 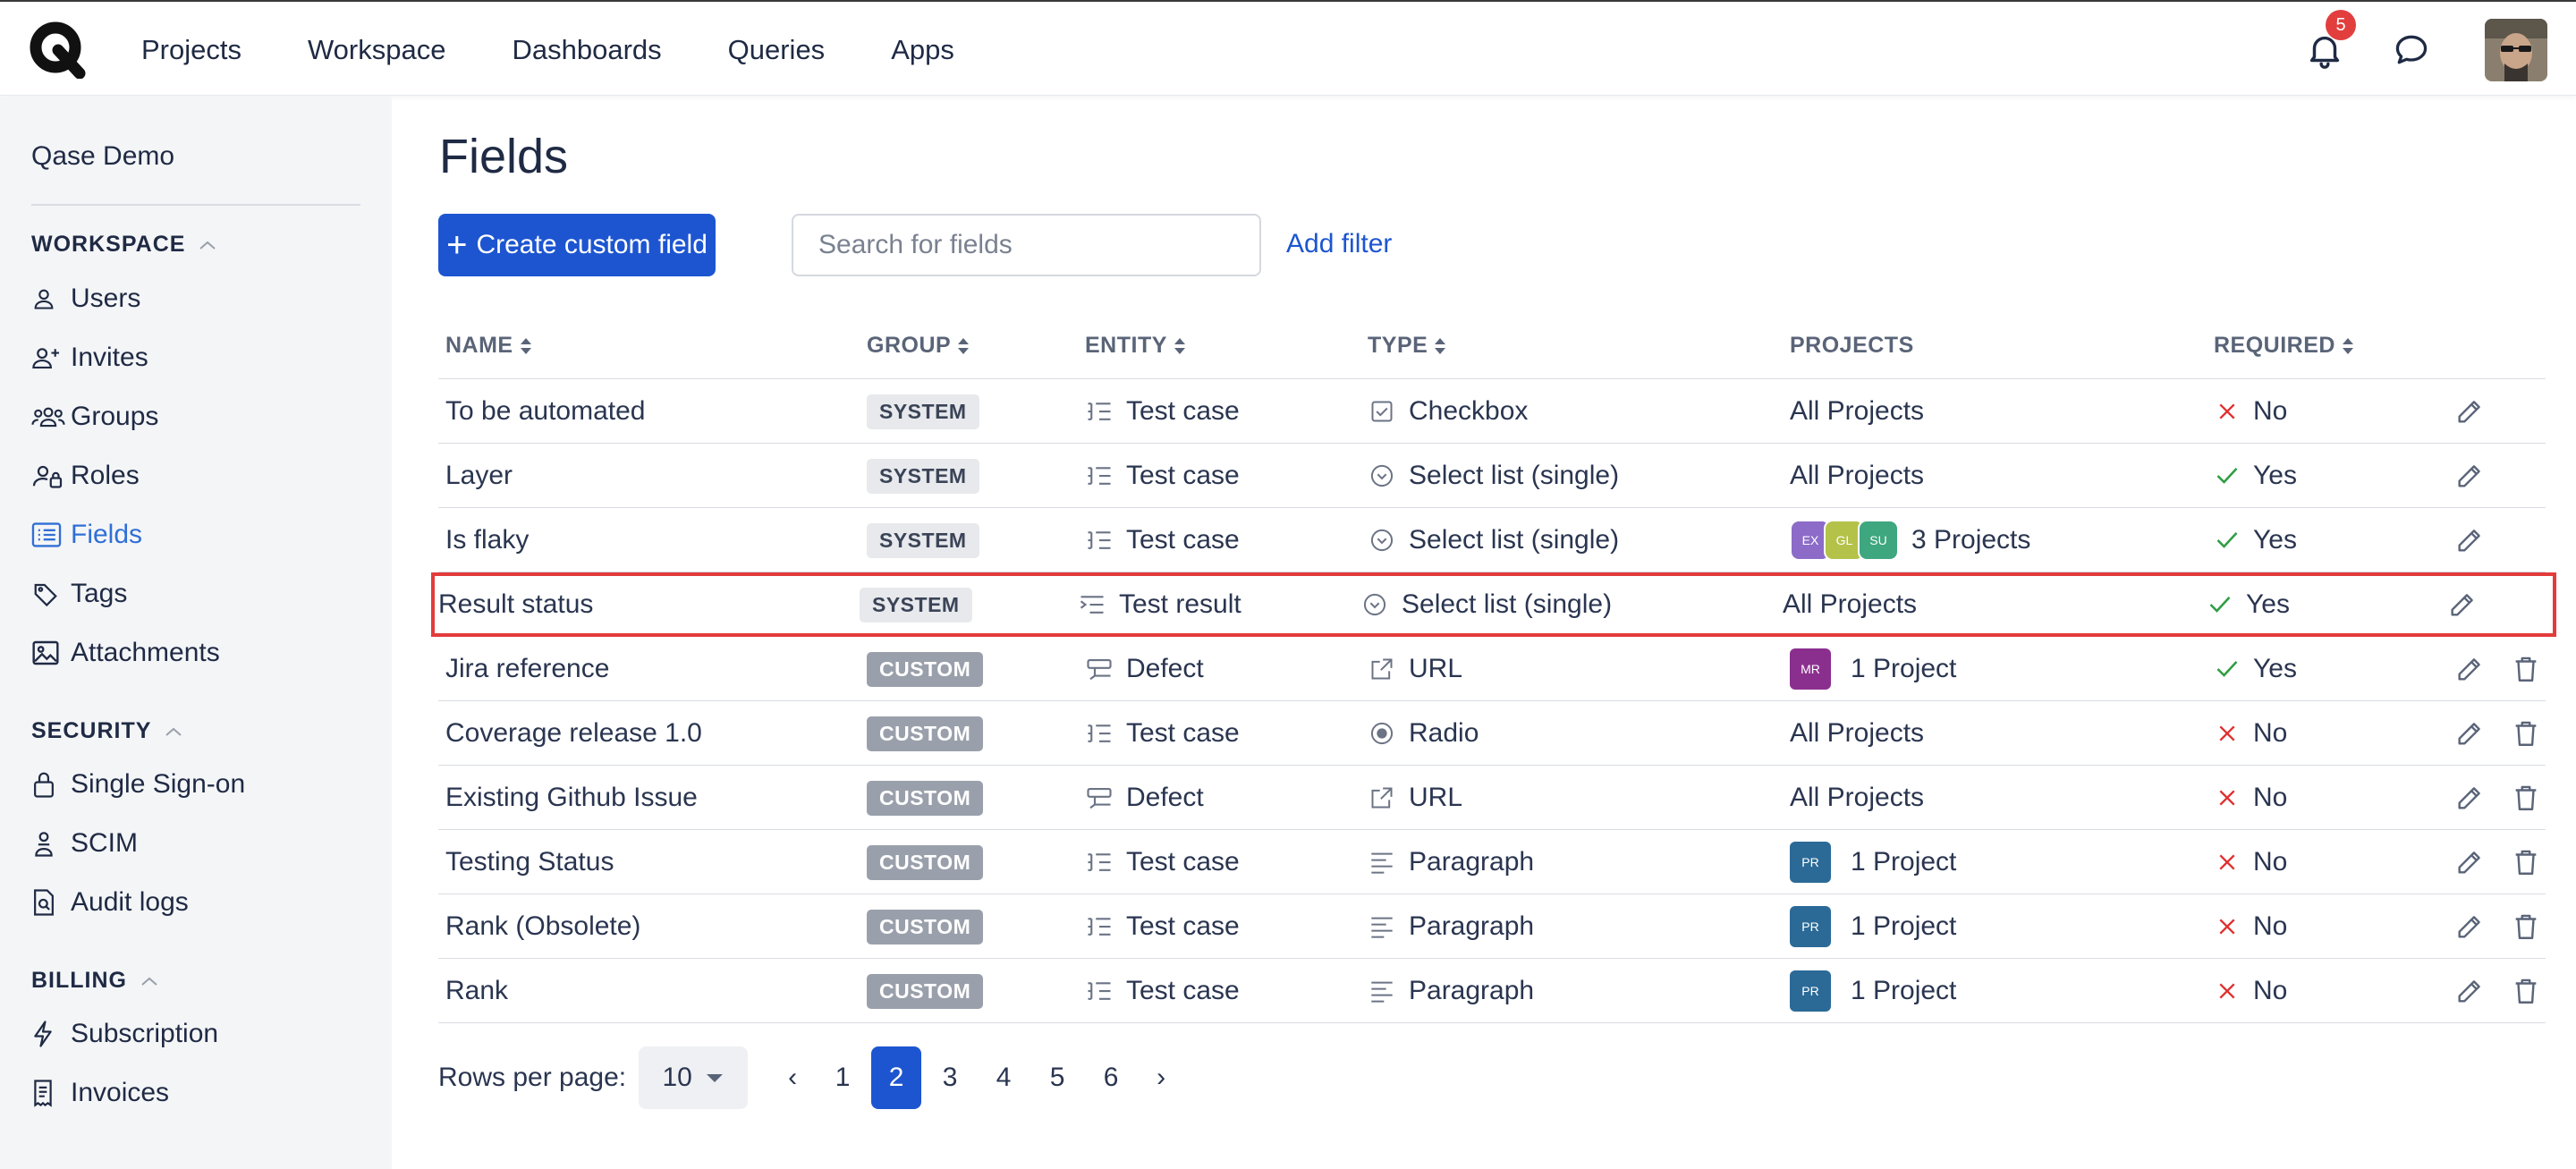 I want to click on nav-apps: Apps, so click(x=922, y=50).